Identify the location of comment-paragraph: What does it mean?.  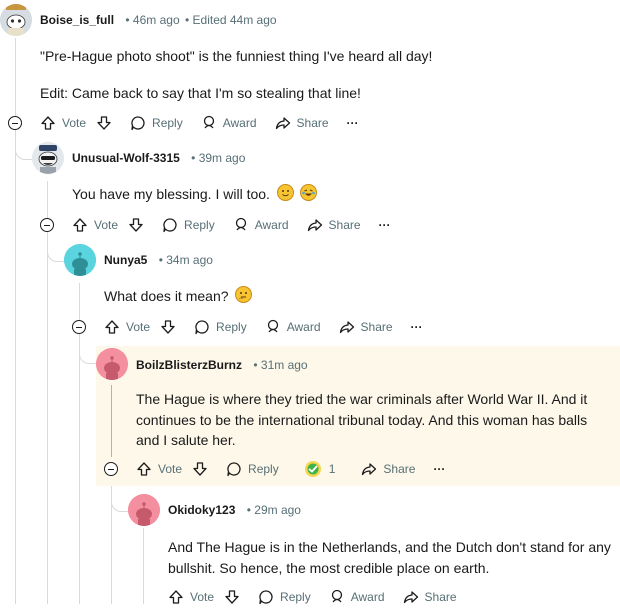
(166, 296).